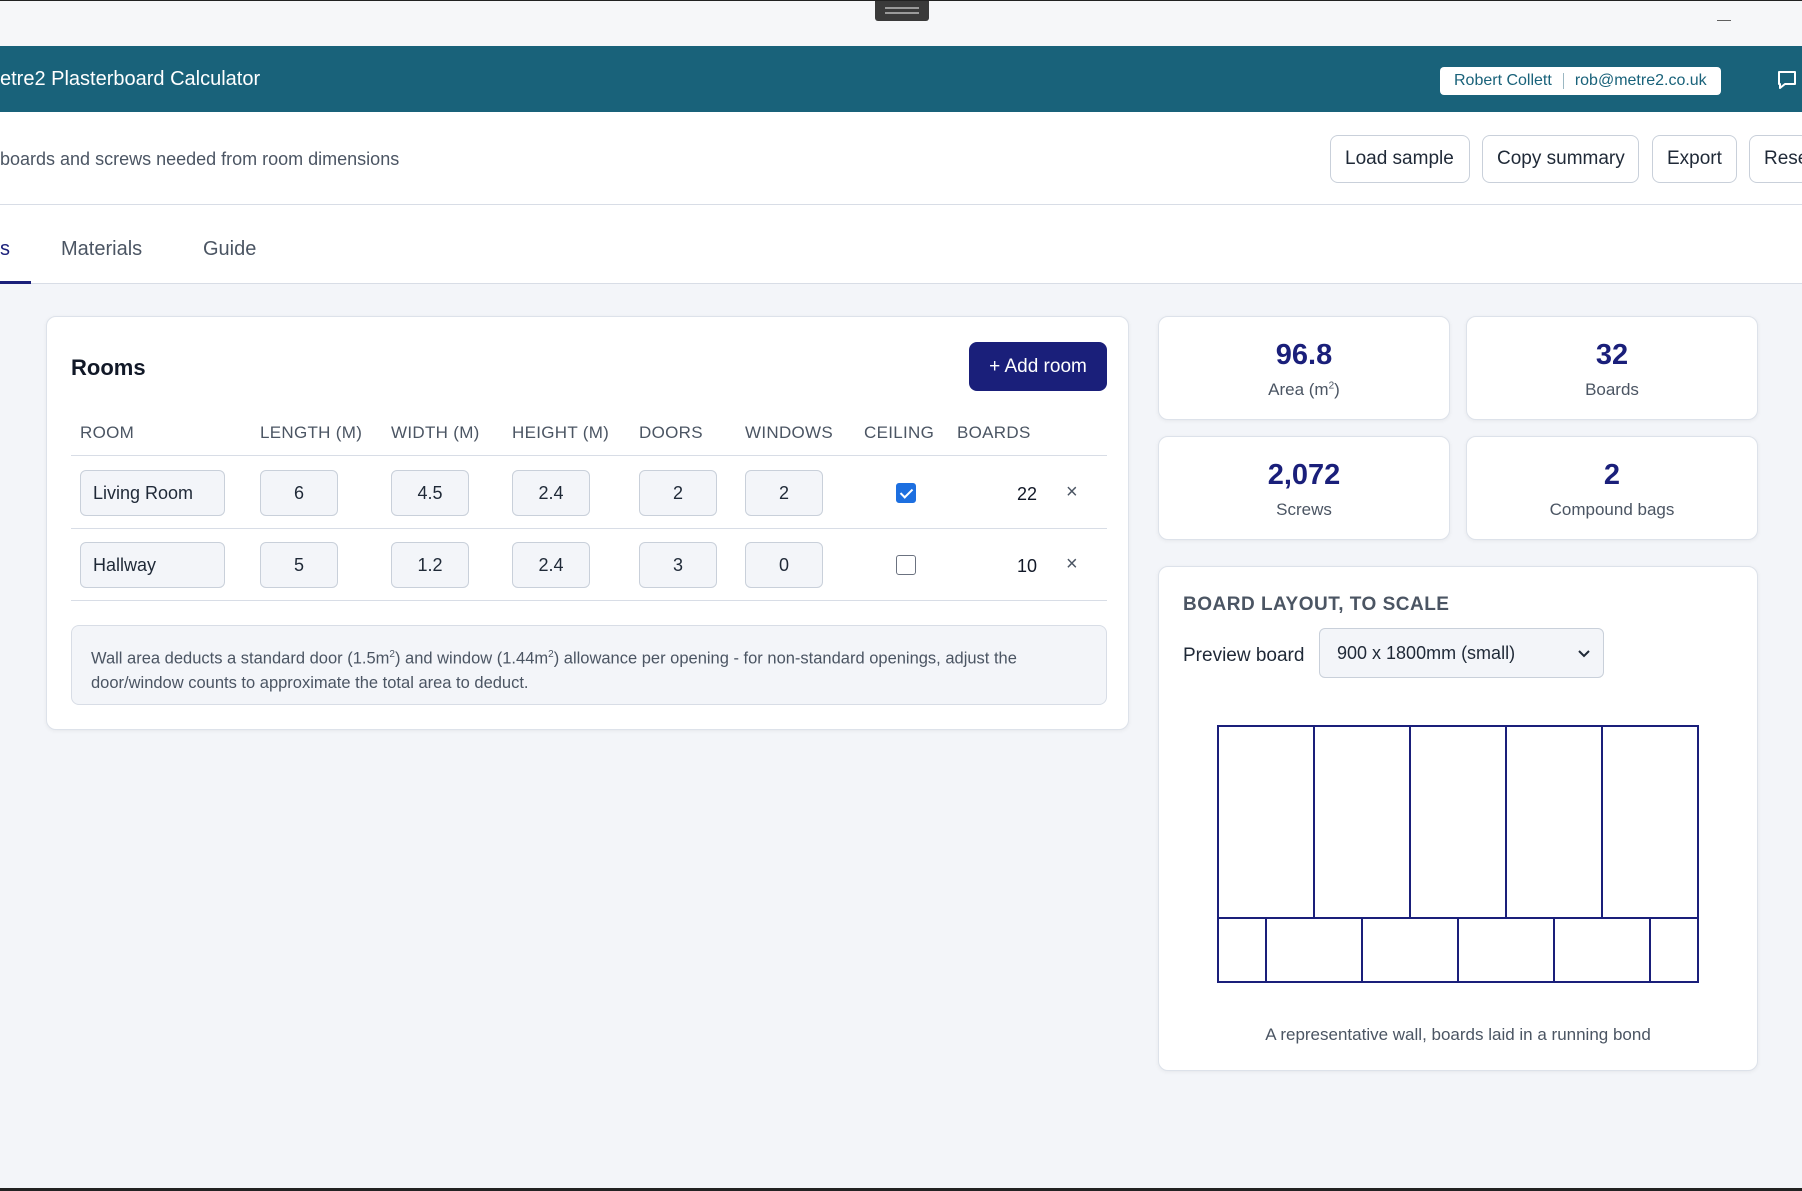 This screenshot has width=1802, height=1191. I want to click on stat-label-text: ), so click(1337, 389).